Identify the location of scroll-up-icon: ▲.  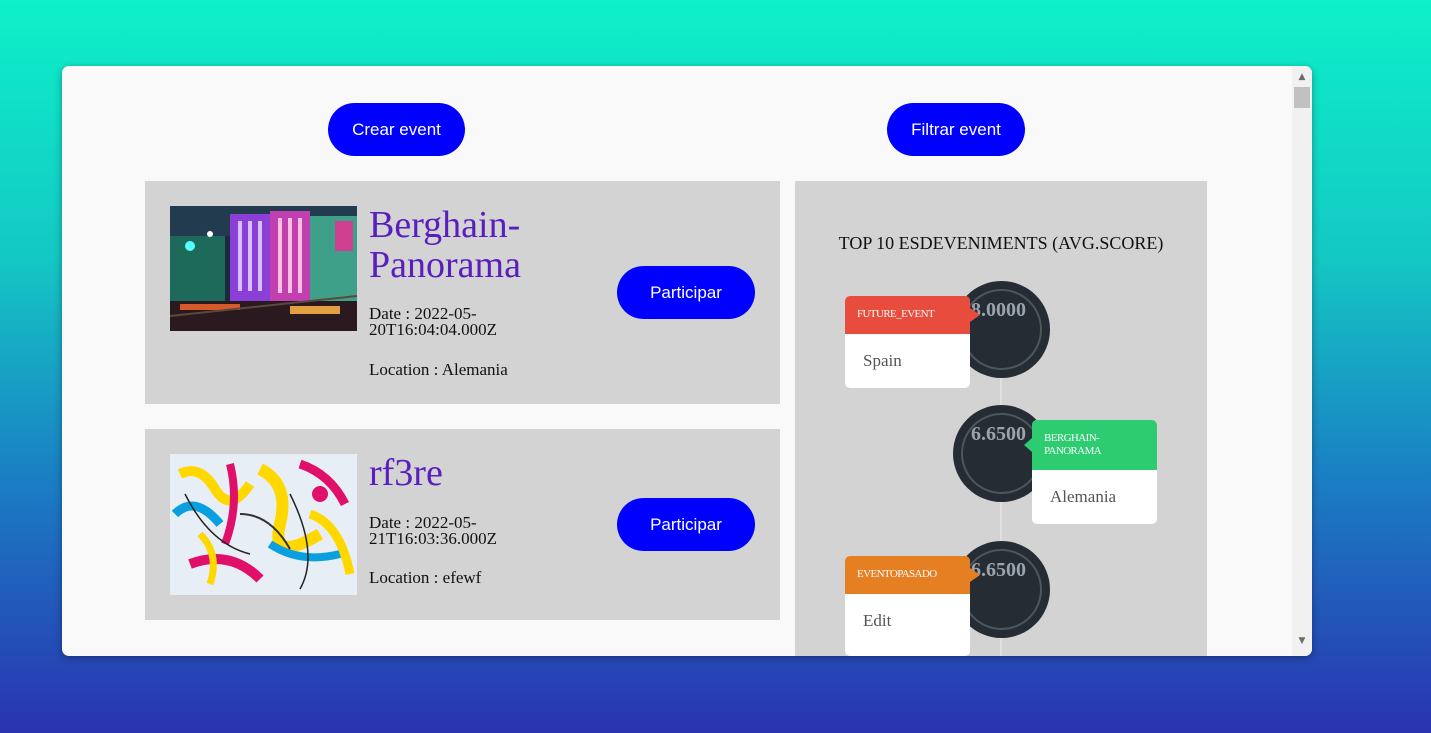
(1302, 77).